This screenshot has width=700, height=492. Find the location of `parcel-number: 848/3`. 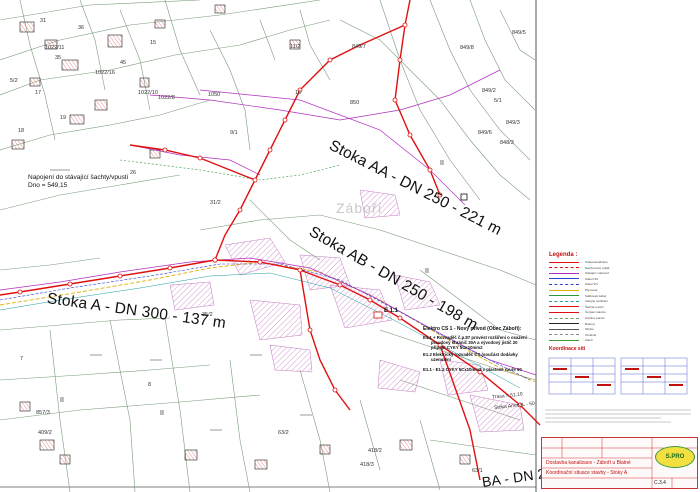

parcel-number: 848/3 is located at coordinates (507, 143).